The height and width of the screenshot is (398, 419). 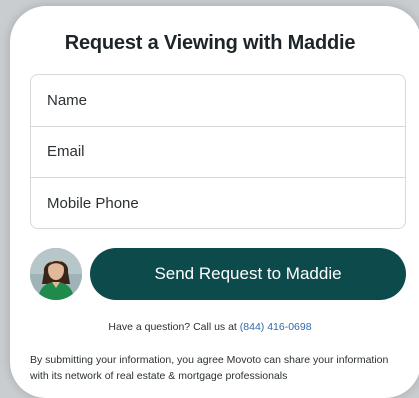 I want to click on phone-field-row, so click(x=218, y=204).